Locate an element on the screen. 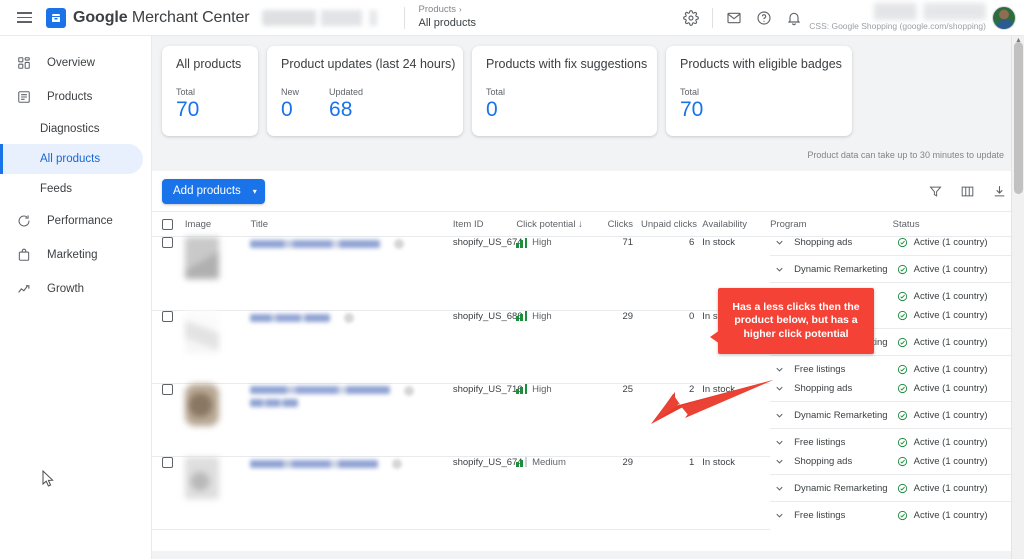  chevron-down-icon: ▾ is located at coordinates (254, 191).